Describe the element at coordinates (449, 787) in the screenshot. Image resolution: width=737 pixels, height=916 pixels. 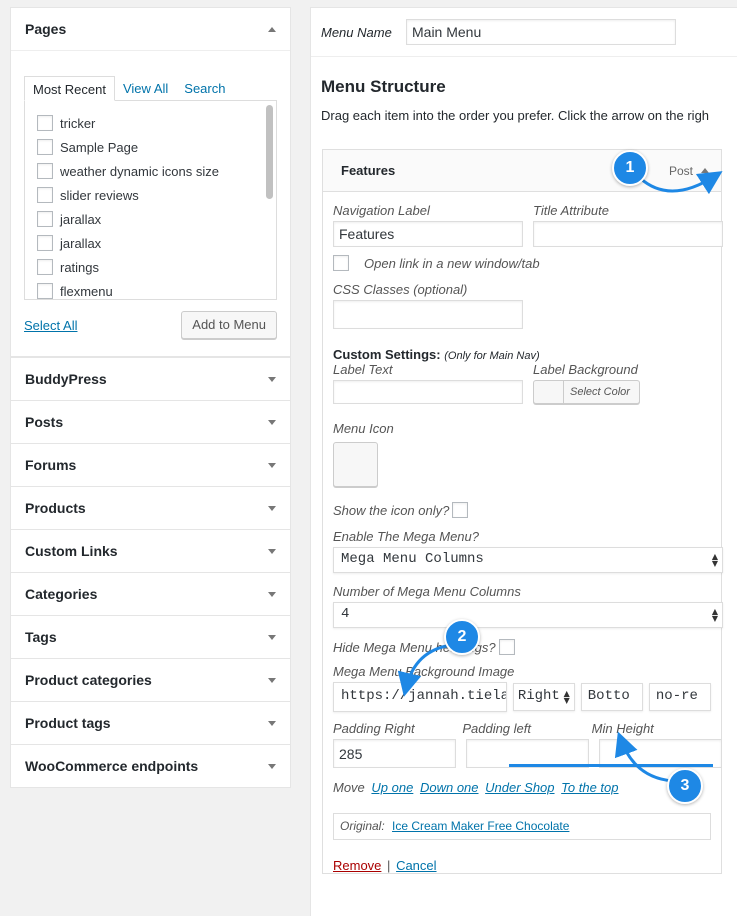
I see `move-down-one-link: Down one` at that location.